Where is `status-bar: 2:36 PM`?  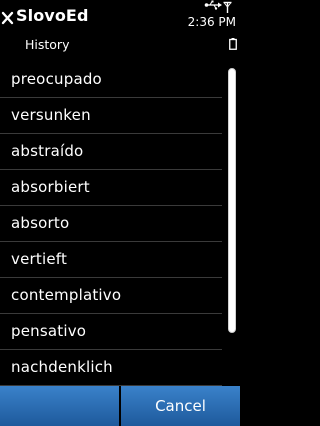 status-bar: 2:36 PM is located at coordinates (200, 30).